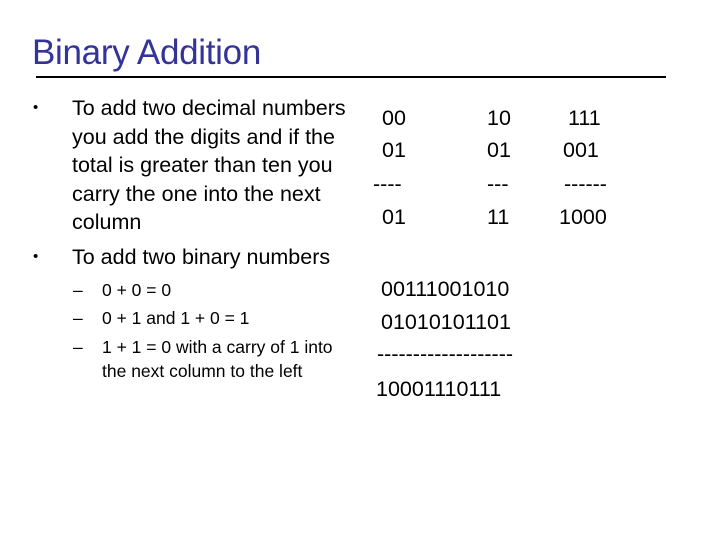 The width and height of the screenshot is (720, 540). Describe the element at coordinates (351, 77) in the screenshot. I see `title-underline` at that location.